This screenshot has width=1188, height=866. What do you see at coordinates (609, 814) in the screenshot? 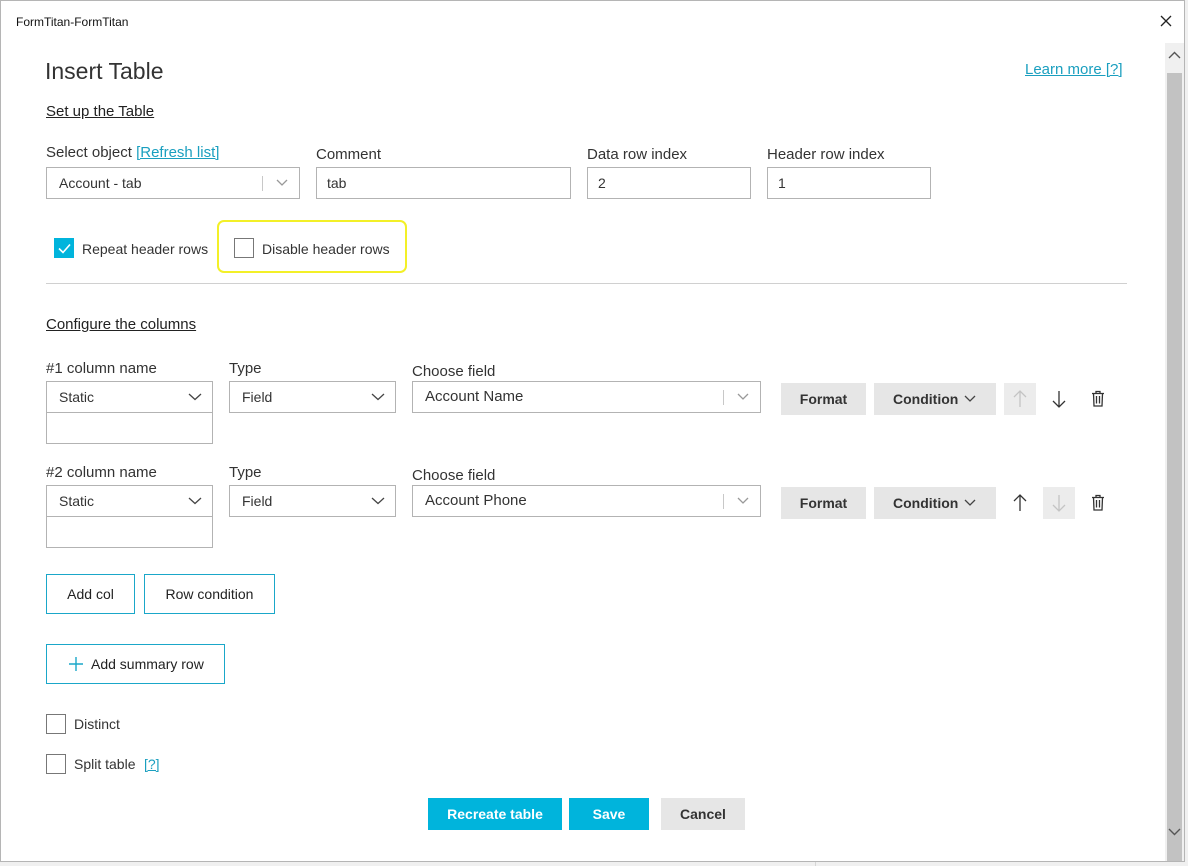
I see `save-button: Save` at bounding box center [609, 814].